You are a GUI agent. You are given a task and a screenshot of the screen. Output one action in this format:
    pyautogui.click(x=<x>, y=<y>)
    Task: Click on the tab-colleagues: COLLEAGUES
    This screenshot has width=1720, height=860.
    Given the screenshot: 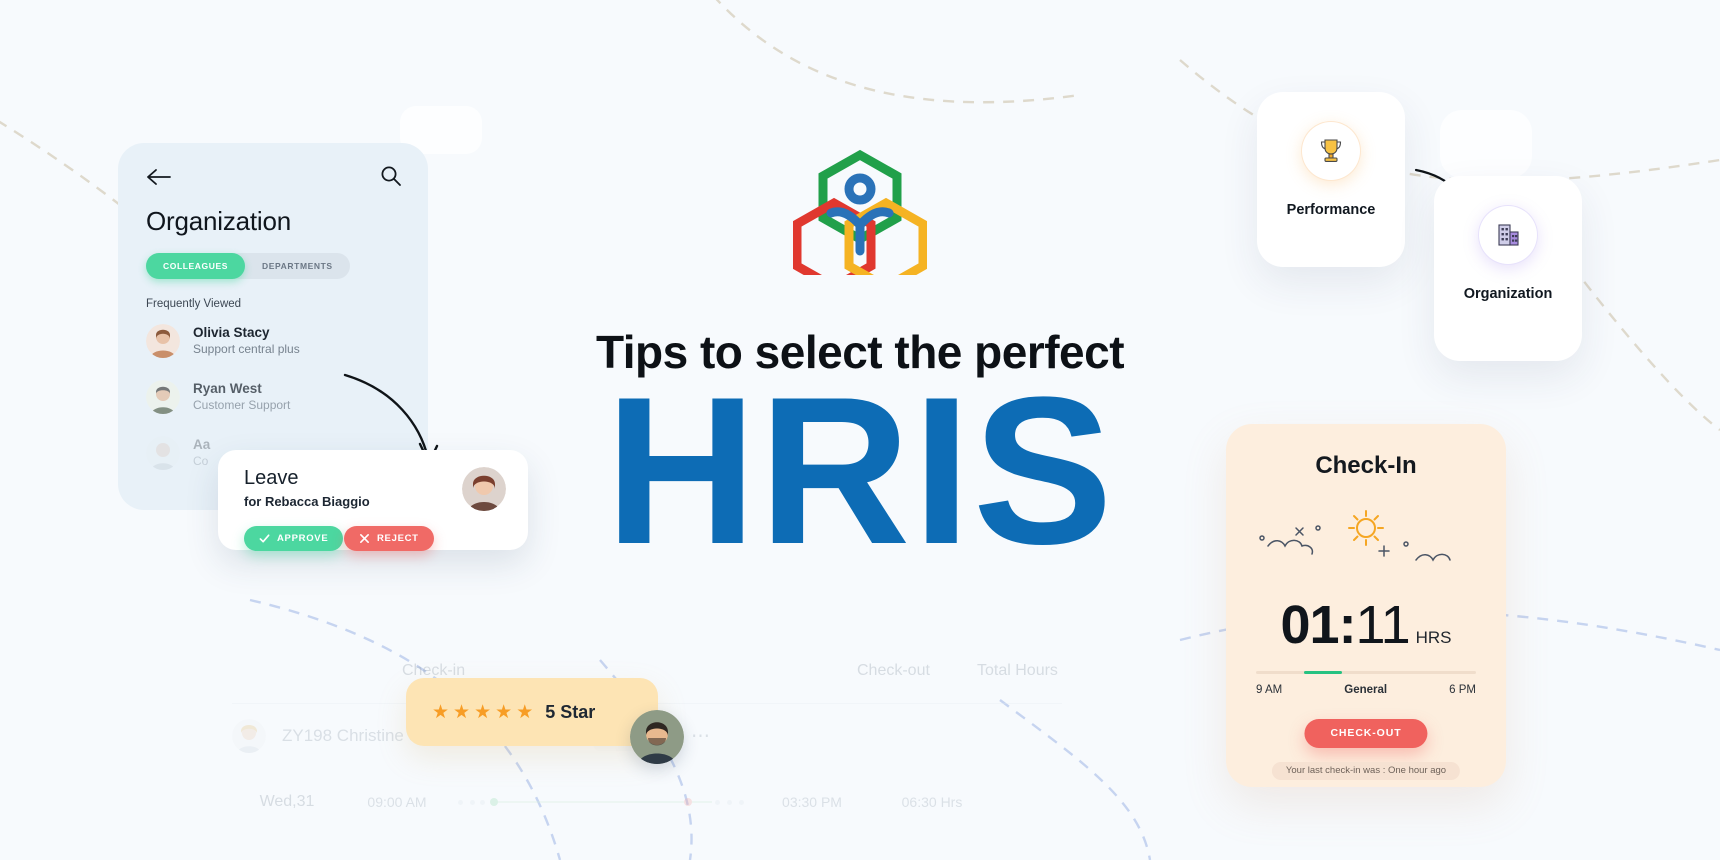 What is the action you would take?
    pyautogui.click(x=196, y=266)
    